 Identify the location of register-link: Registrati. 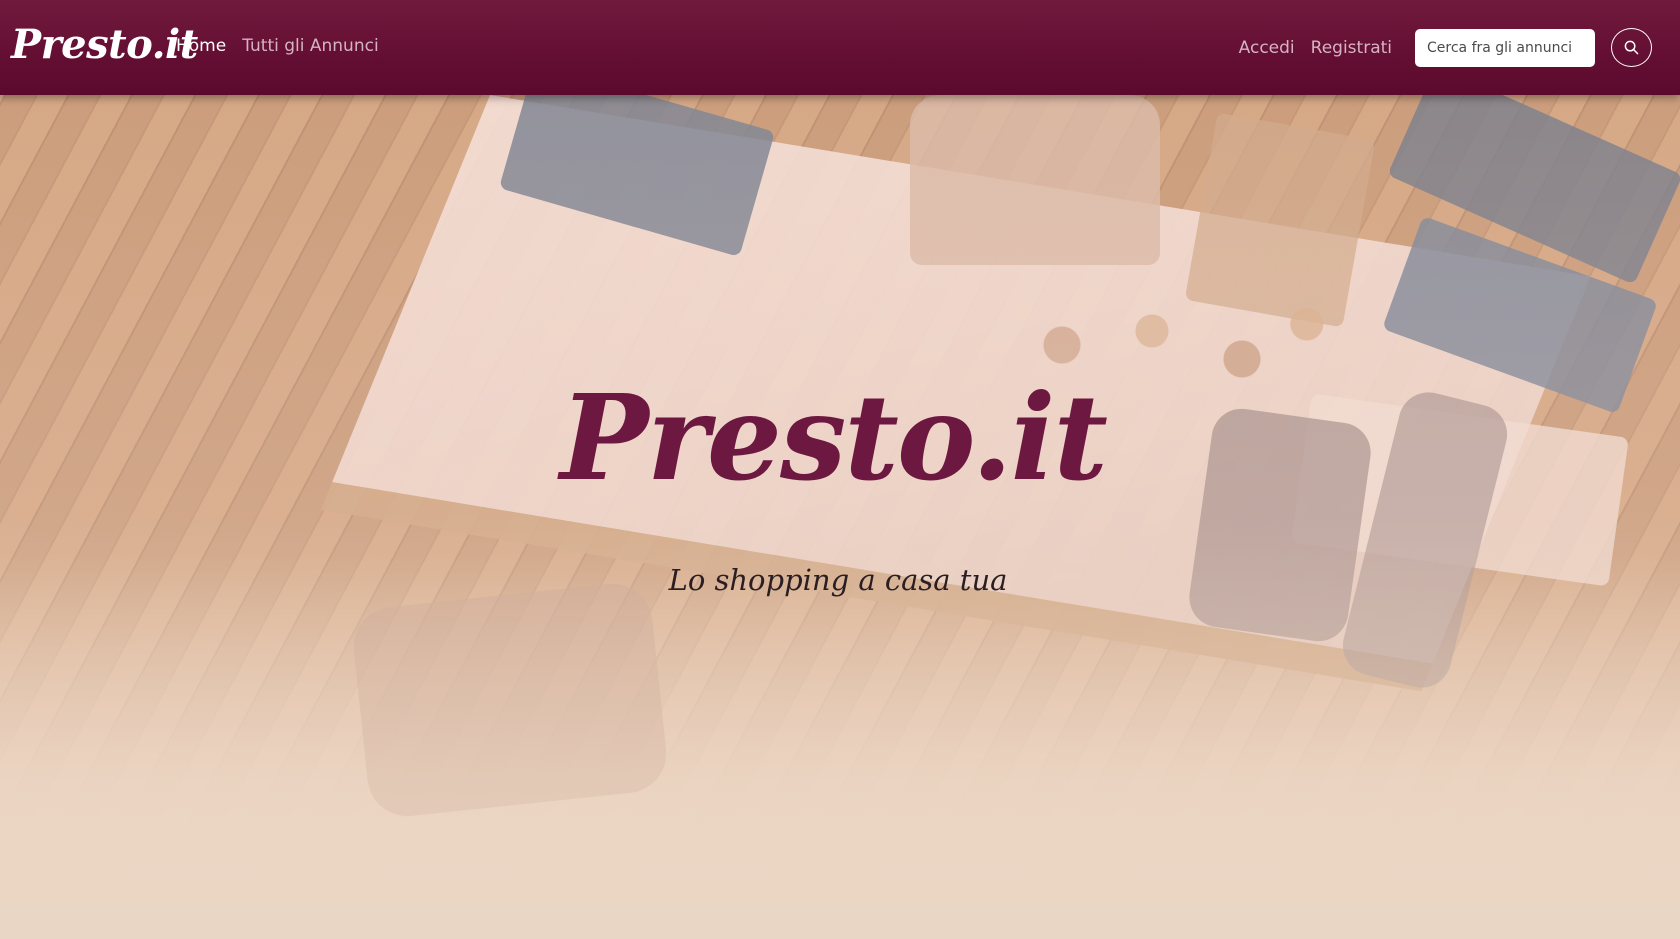
(1351, 48).